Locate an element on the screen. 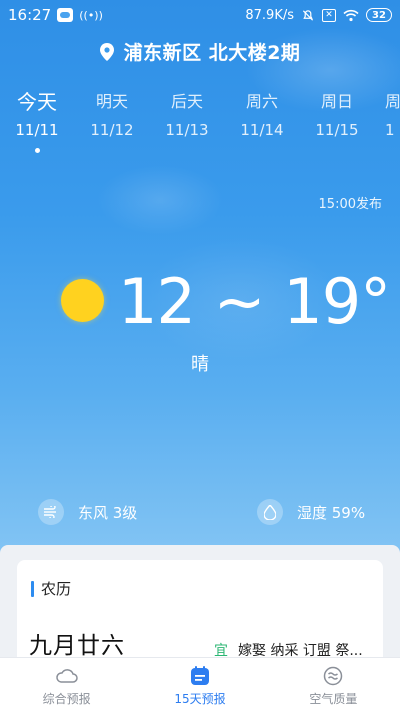 This screenshot has height=710, width=400. location-header: 浦东新区 北大楼2期 is located at coordinates (200, 51).